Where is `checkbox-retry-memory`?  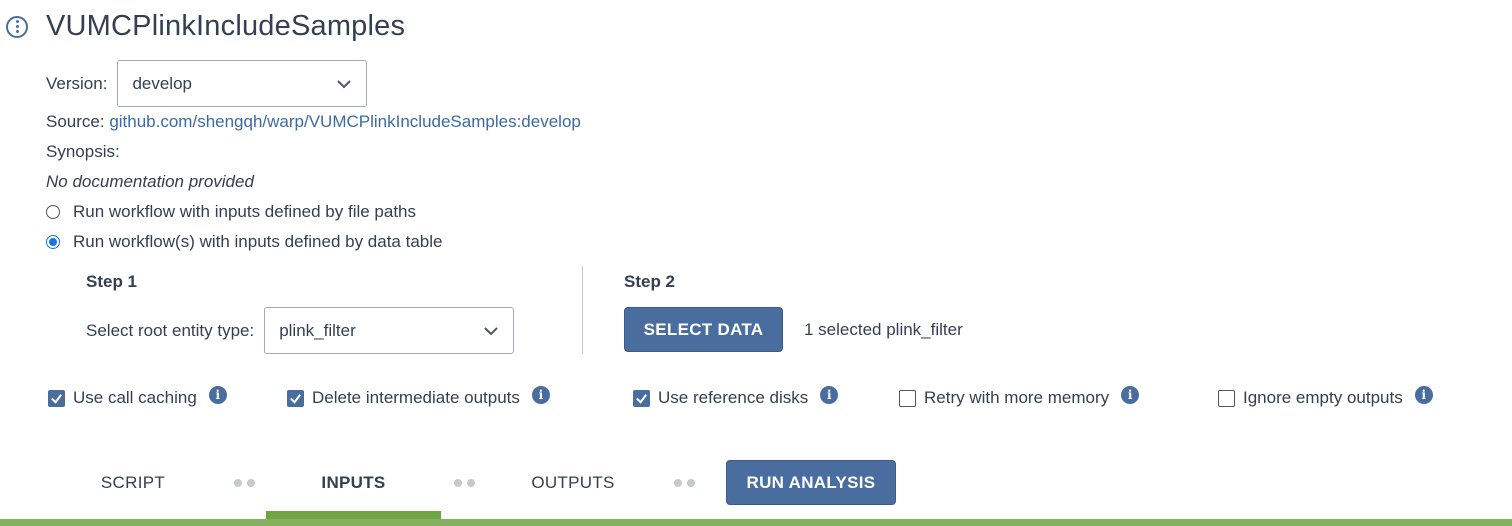 checkbox-retry-memory is located at coordinates (907, 398).